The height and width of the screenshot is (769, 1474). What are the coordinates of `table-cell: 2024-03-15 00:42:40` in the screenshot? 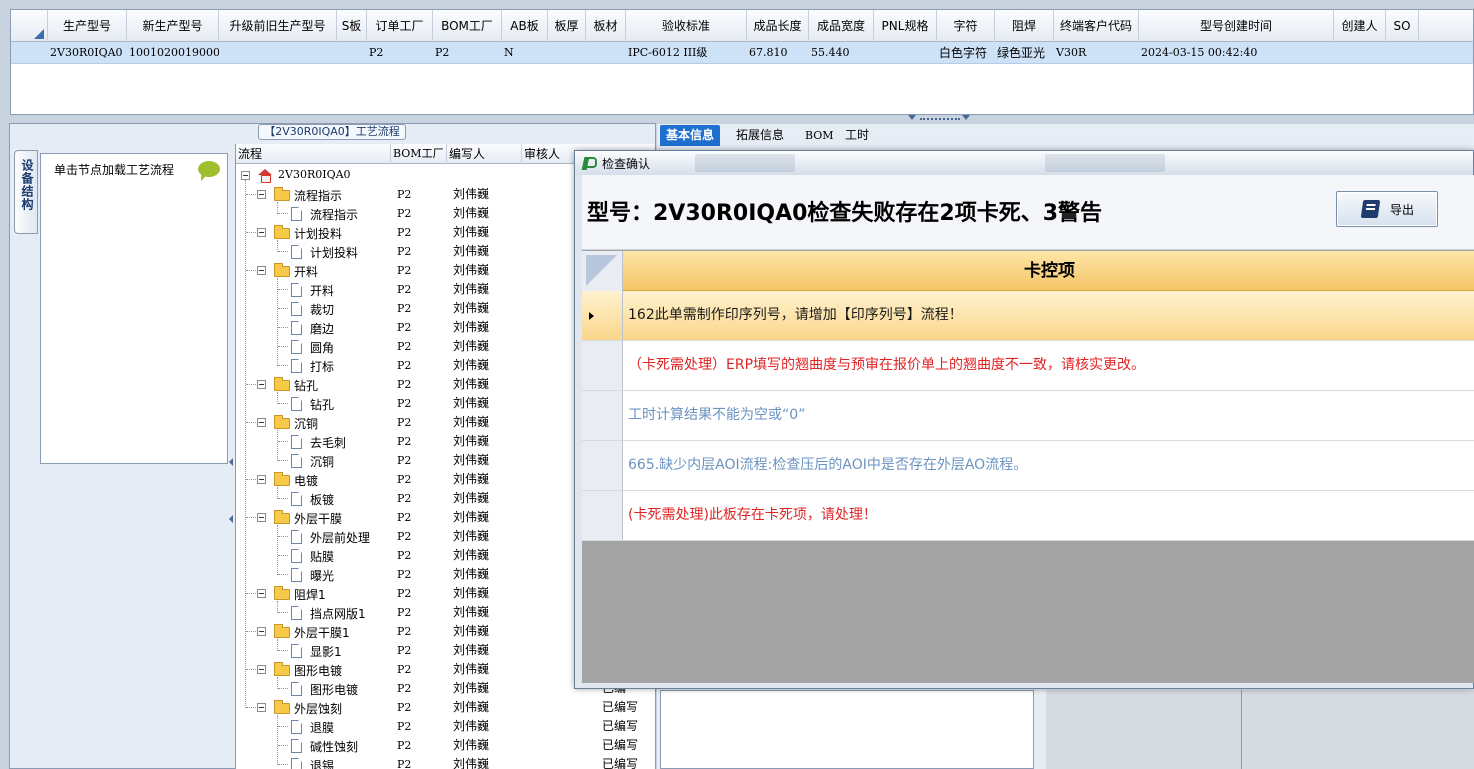 It's located at (1236, 53).